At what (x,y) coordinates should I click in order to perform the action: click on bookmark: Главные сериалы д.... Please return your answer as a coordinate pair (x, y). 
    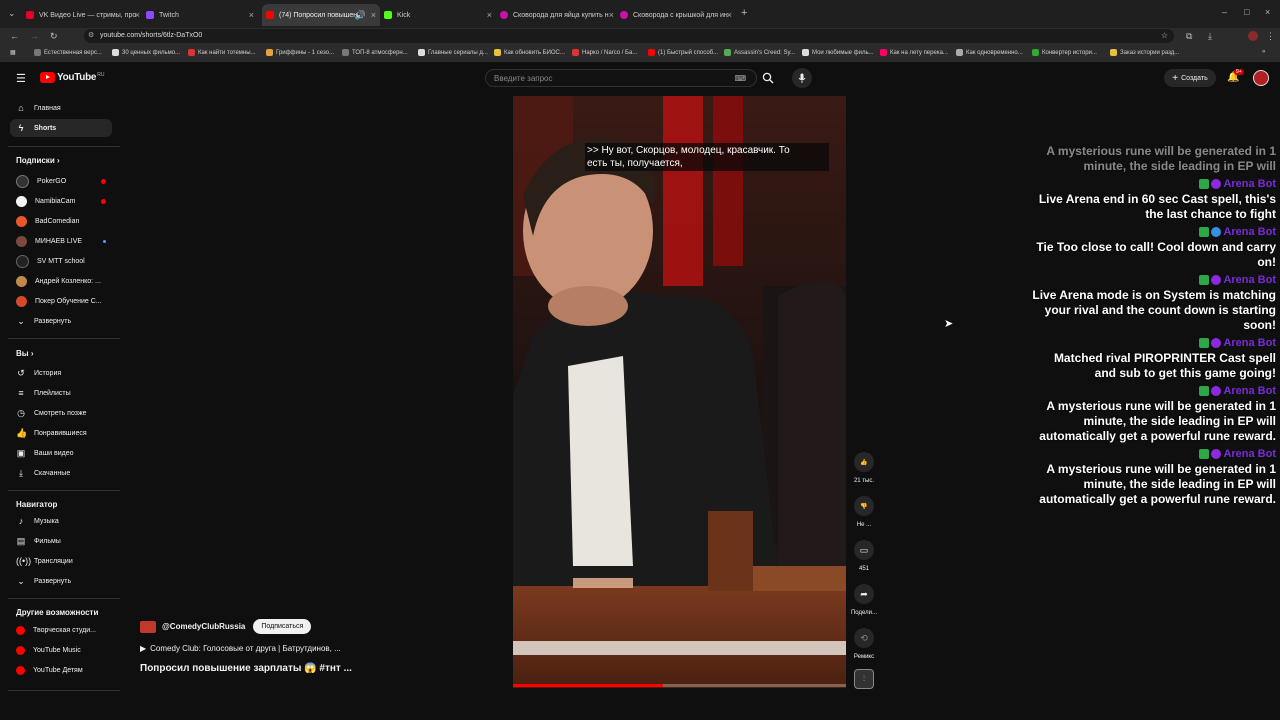
    Looking at the image, I should click on (453, 52).